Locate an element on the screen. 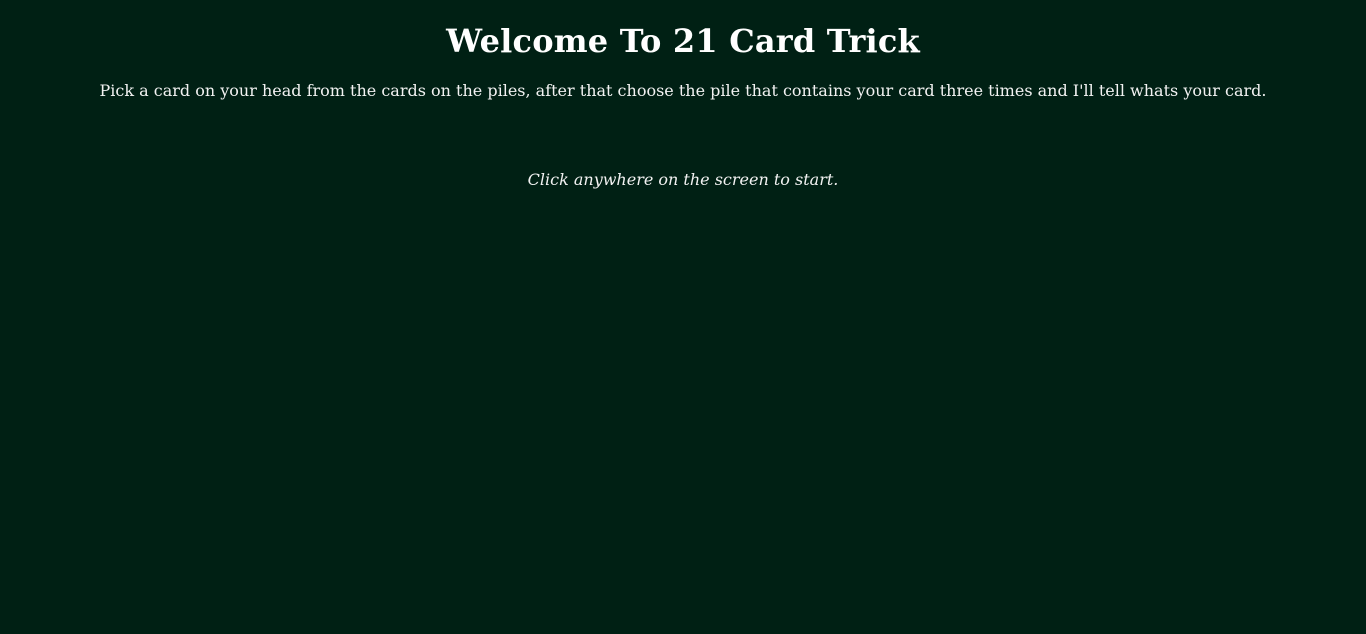 The width and height of the screenshot is (1366, 634). start-hint-text: Click anywhere on the screen to start. is located at coordinates (683, 179).